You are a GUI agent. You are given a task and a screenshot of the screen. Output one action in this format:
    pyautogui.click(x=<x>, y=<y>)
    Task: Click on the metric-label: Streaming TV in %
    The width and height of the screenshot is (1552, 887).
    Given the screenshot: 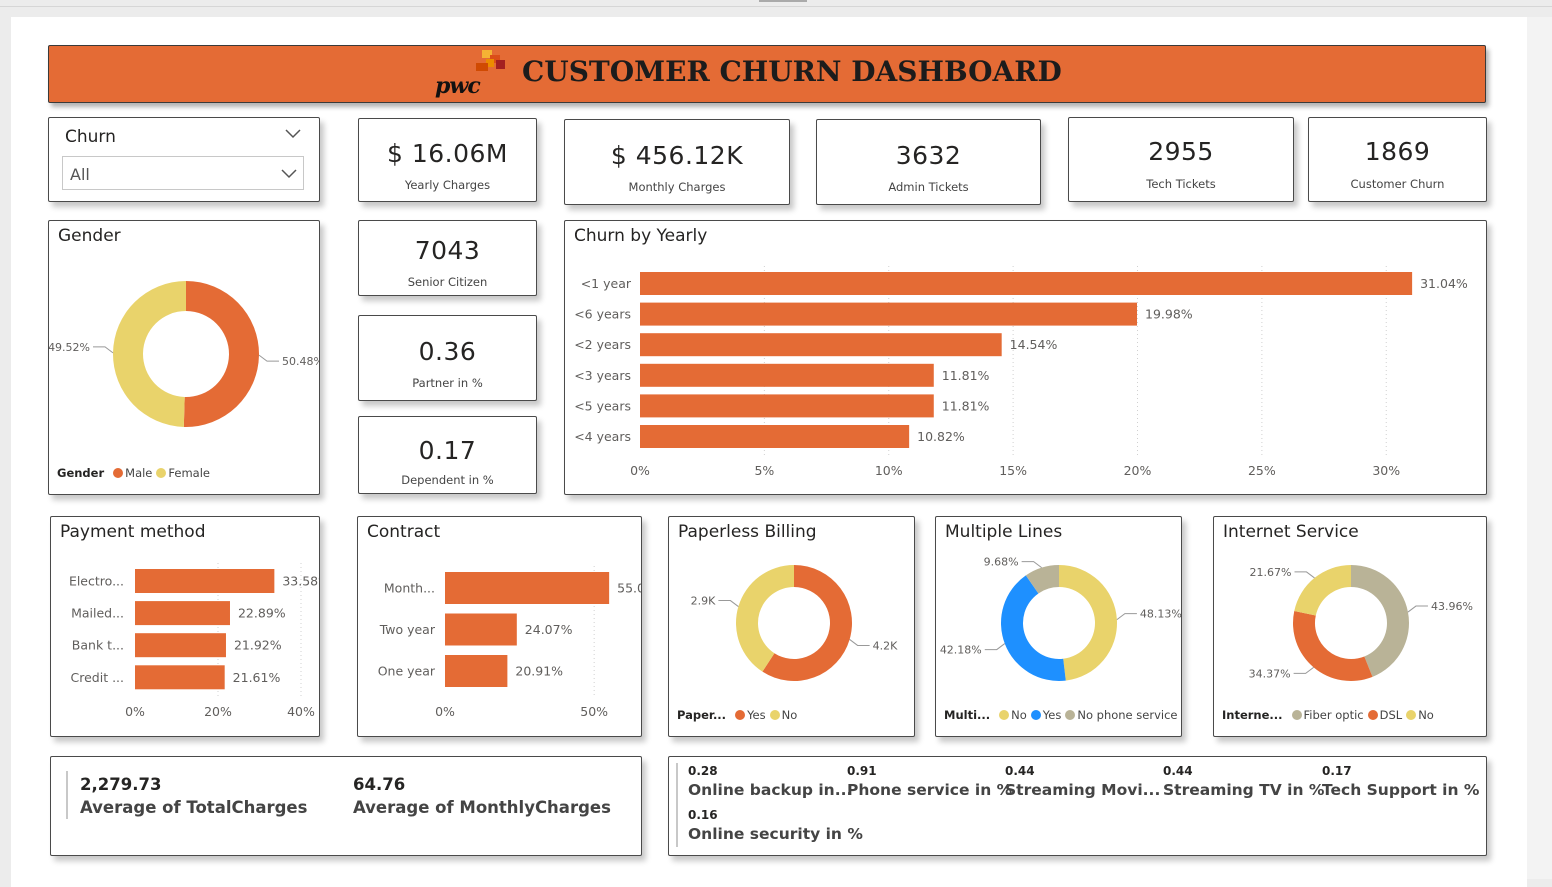 What is the action you would take?
    pyautogui.click(x=1244, y=790)
    